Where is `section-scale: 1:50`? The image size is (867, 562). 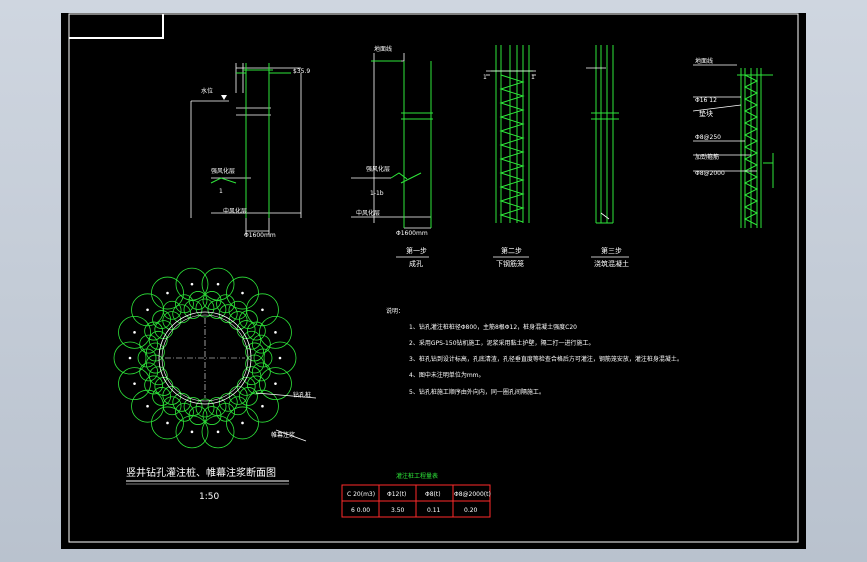
section-scale: 1:50 is located at coordinates (209, 497).